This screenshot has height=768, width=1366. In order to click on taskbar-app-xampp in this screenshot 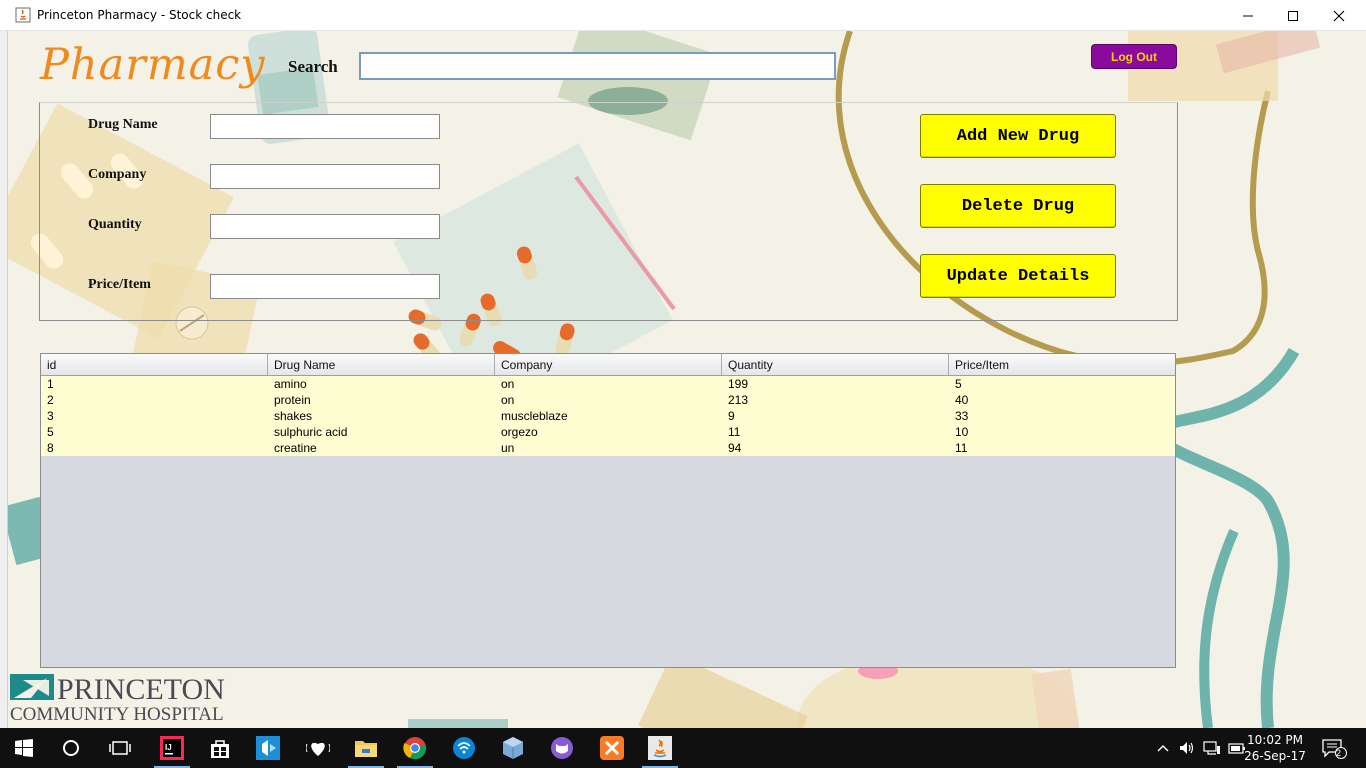, I will do `click(612, 748)`.